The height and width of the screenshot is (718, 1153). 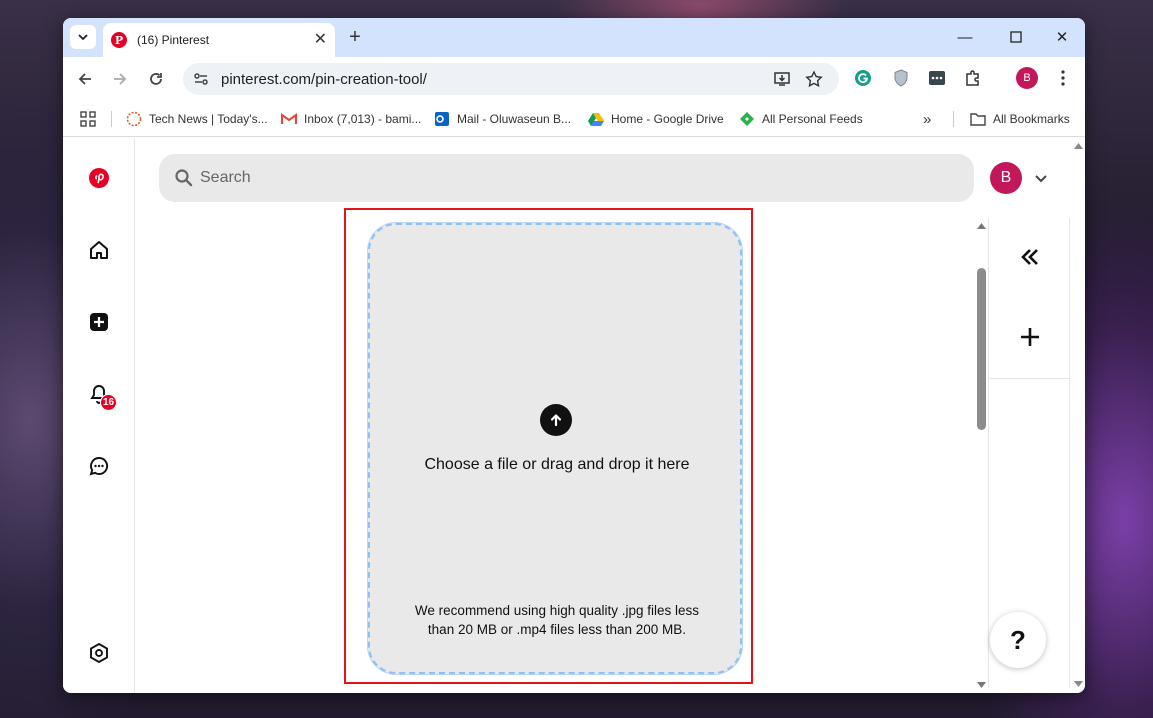 I want to click on home-icon, so click(x=99, y=250).